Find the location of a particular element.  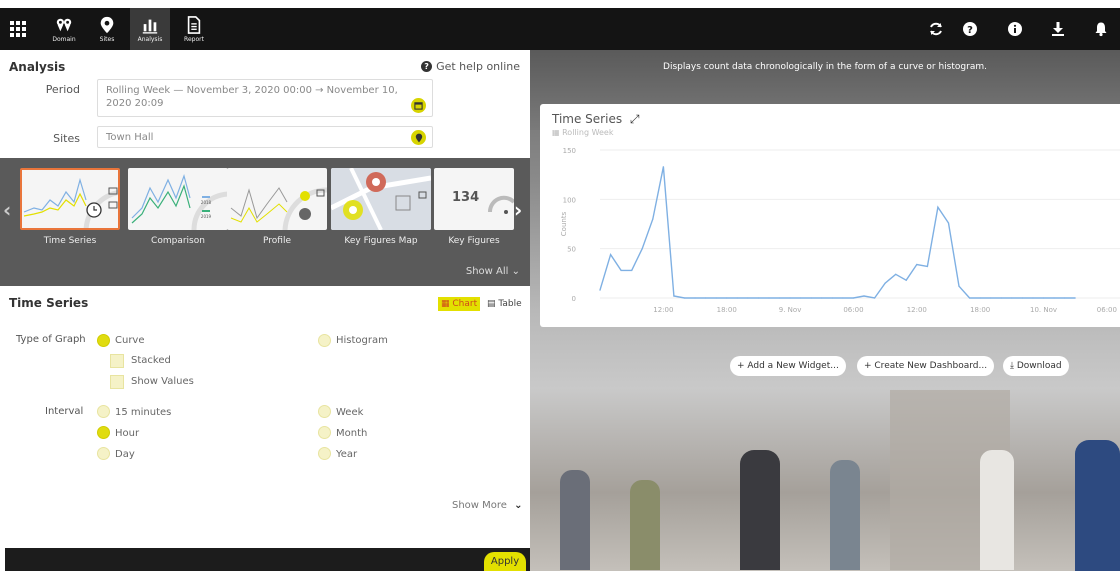

type-of-graph-label: Type of Graph is located at coordinates (51, 339).